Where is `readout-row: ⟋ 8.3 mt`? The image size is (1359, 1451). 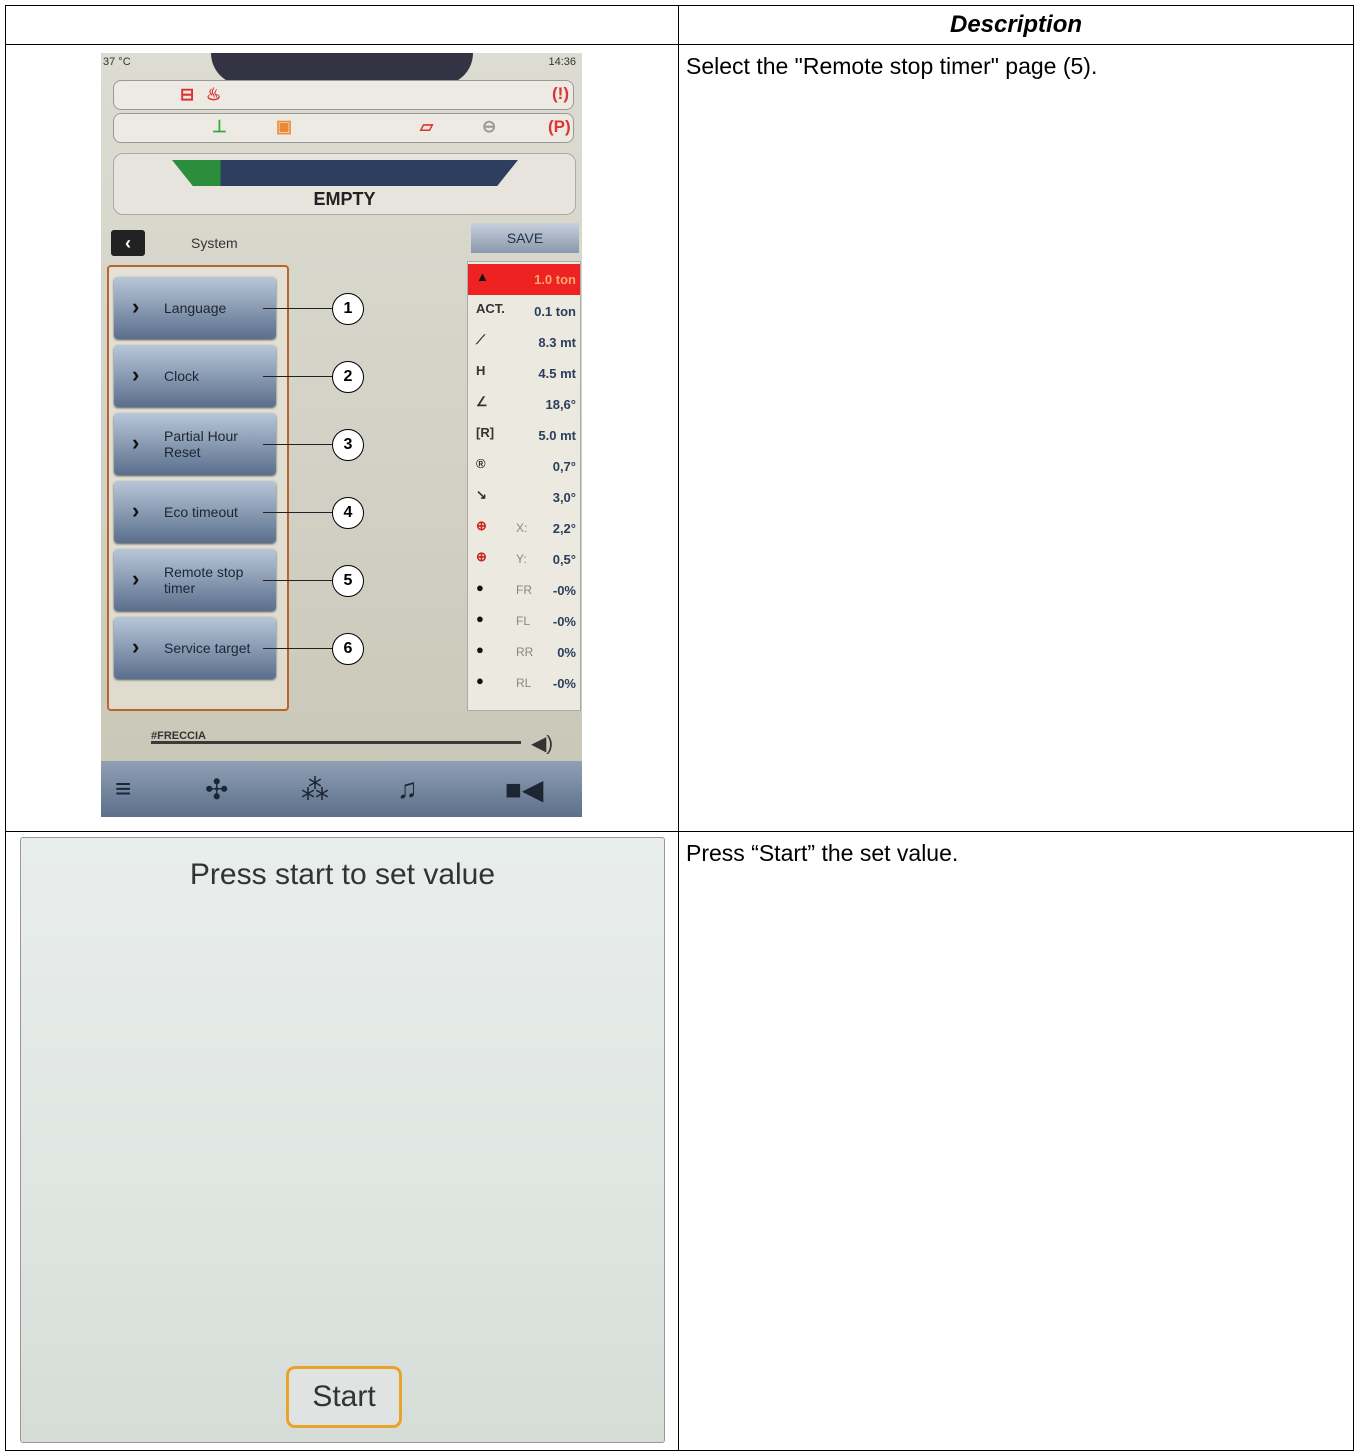
readout-row: ⟋ 8.3 mt is located at coordinates (524, 342).